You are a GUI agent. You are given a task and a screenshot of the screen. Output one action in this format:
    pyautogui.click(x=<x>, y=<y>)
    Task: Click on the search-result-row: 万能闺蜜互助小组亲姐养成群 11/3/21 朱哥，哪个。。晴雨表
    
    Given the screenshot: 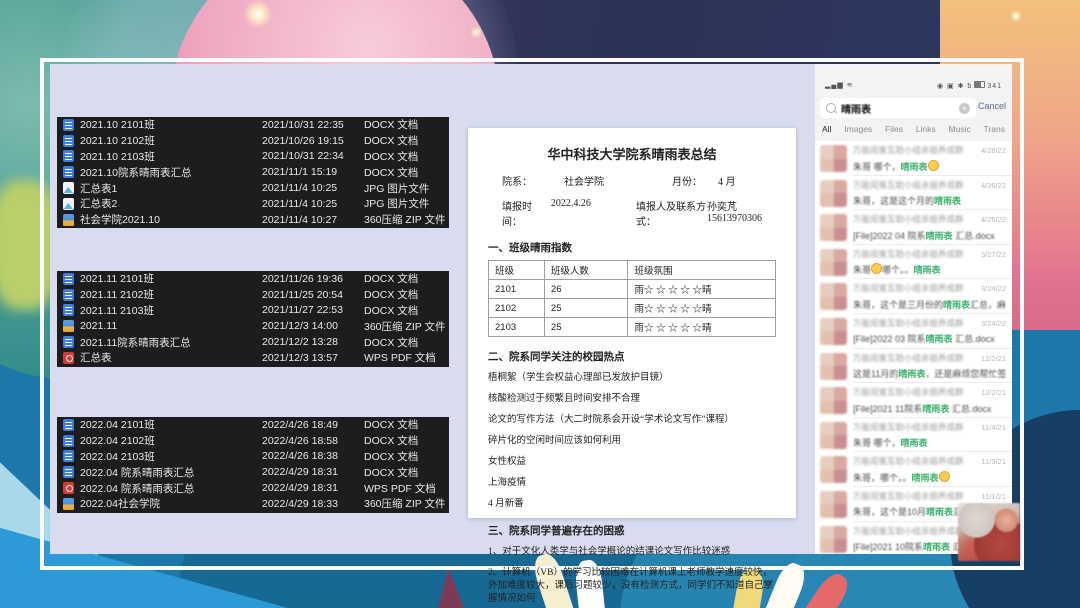 What is the action you would take?
    pyautogui.click(x=913, y=469)
    